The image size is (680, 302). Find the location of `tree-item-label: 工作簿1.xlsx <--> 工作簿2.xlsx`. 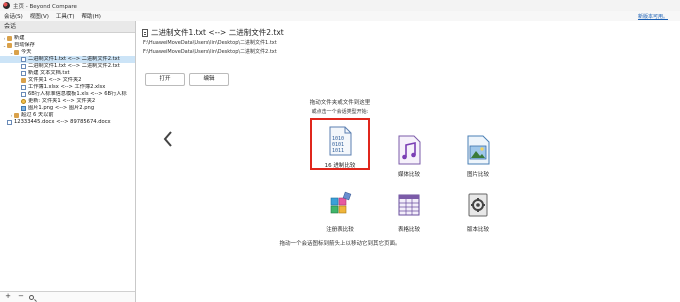

tree-item-label: 工作簿1.xlsx <--> 工作簿2.xlsx is located at coordinates (67, 87).